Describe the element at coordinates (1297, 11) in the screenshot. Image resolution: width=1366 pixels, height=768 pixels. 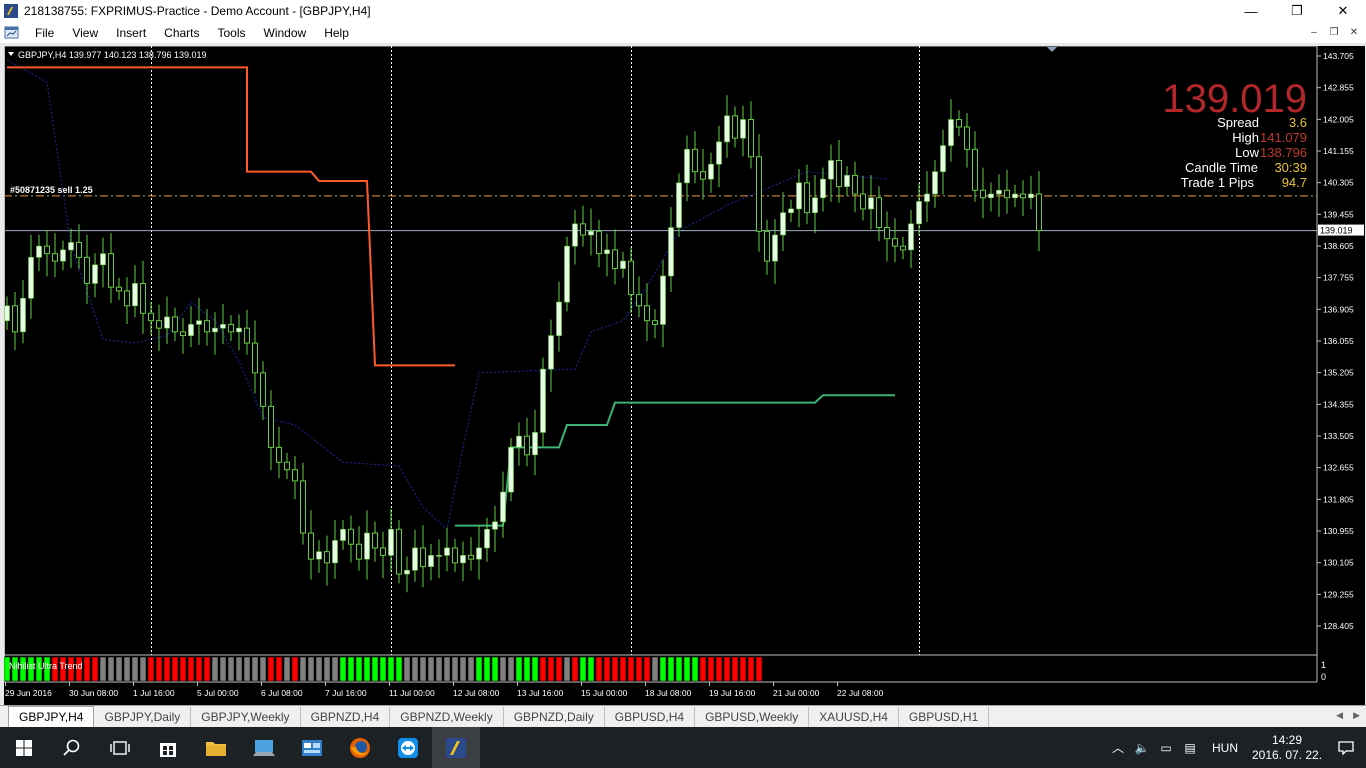
I see `maximize-button: ❐` at that location.